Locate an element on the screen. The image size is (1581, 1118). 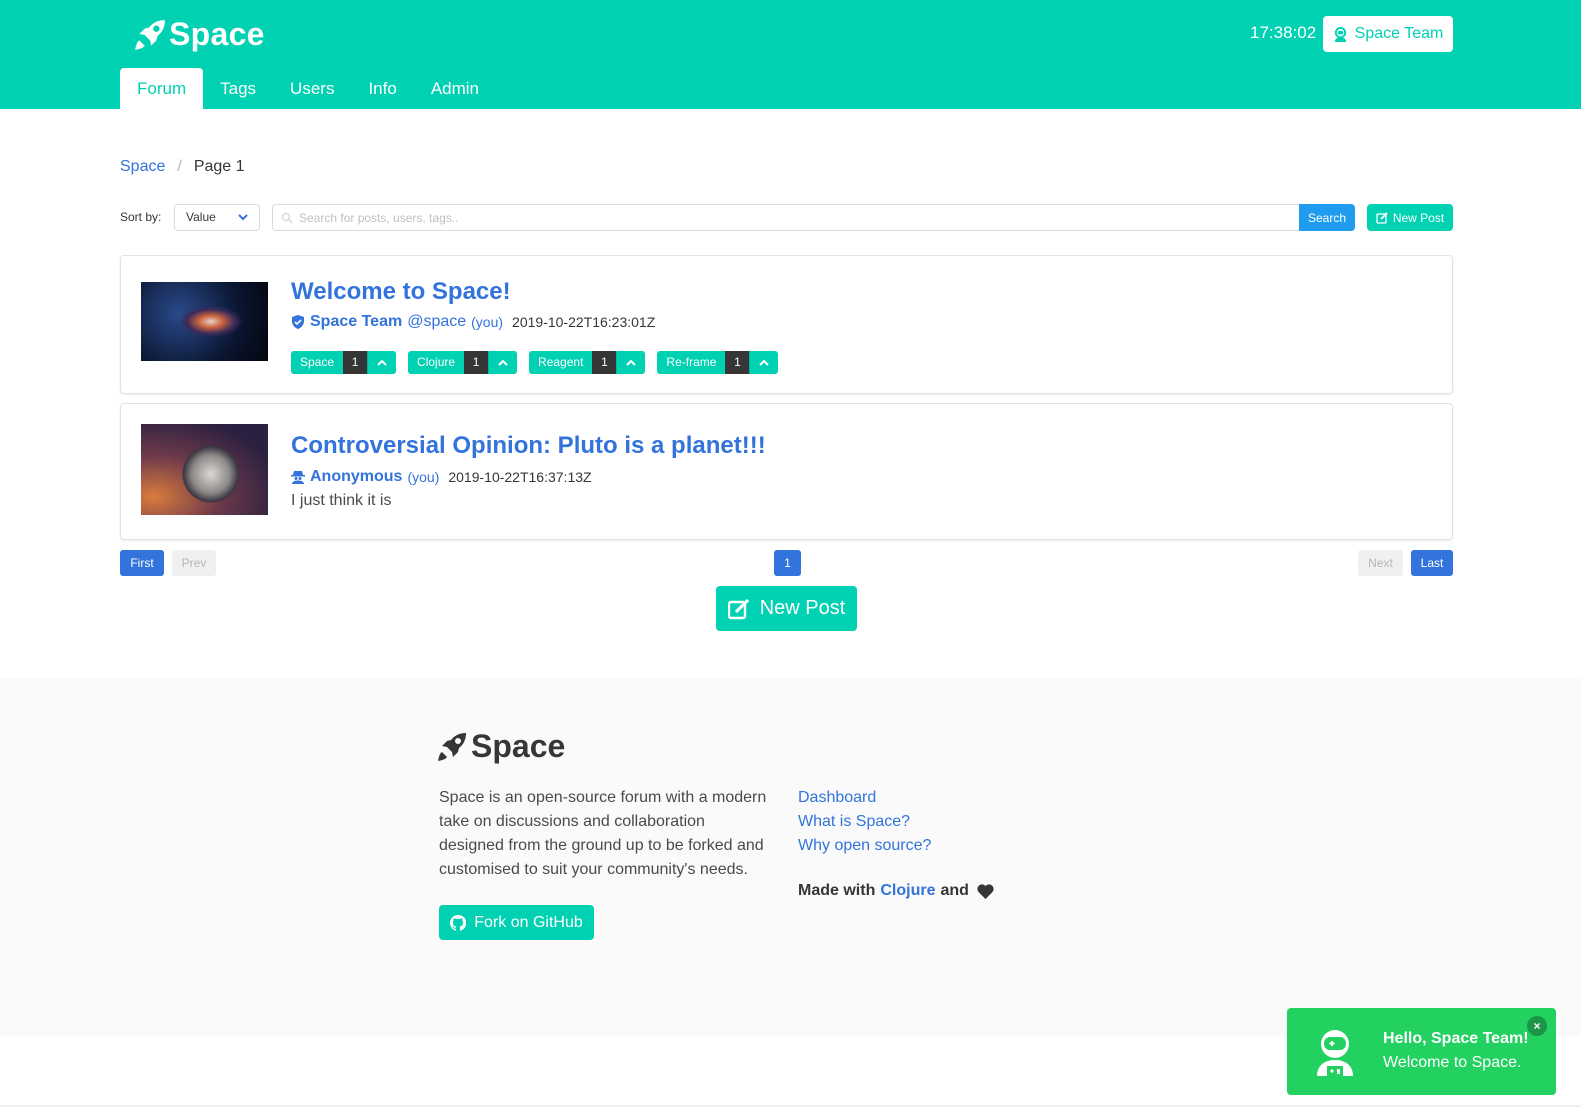
tab-tags: Tags is located at coordinates (238, 88).